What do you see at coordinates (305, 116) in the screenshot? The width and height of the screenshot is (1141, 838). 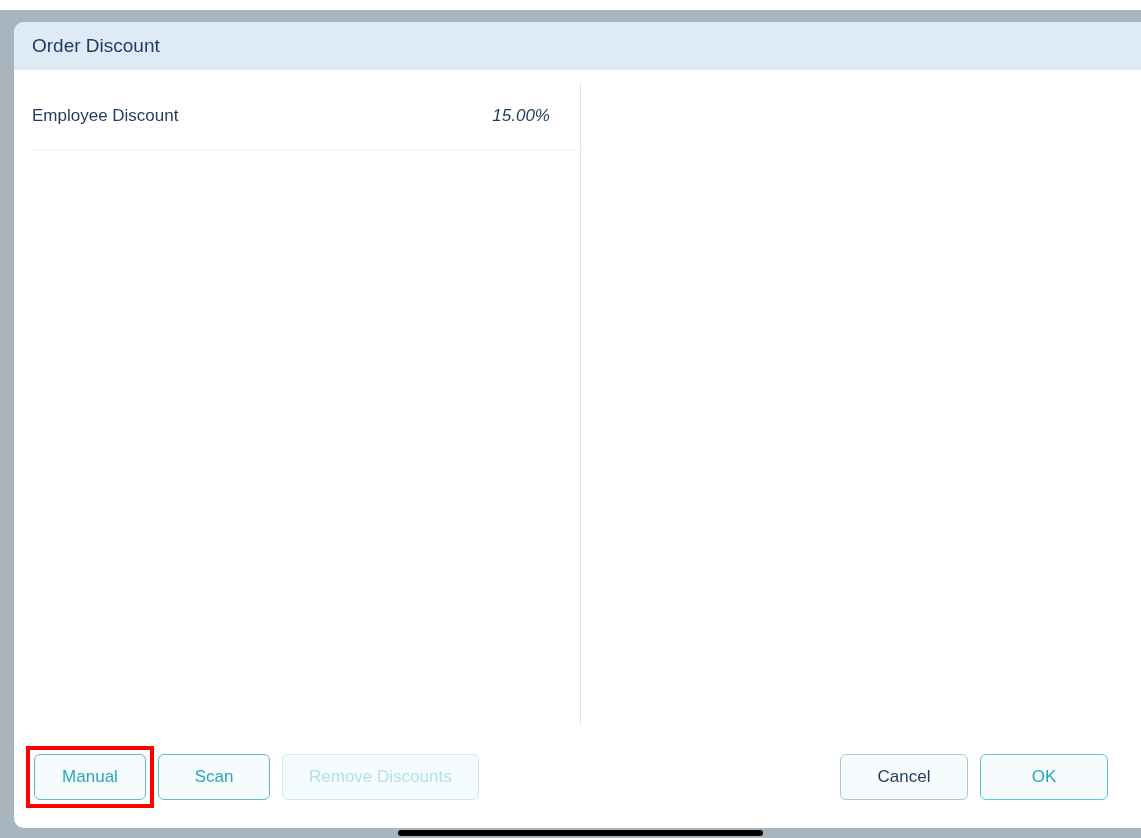 I see `discount-row: Employee Discount 15.00%` at bounding box center [305, 116].